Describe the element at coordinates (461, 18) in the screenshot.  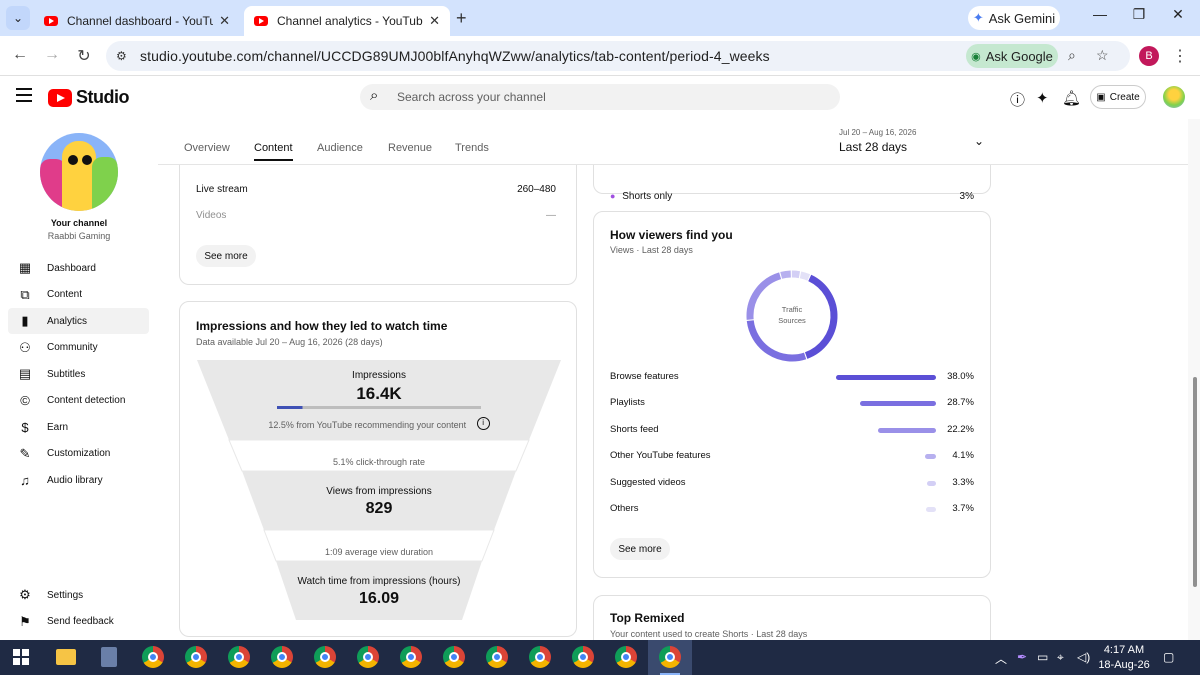
I see `new-tab-plus-icon: +` at that location.